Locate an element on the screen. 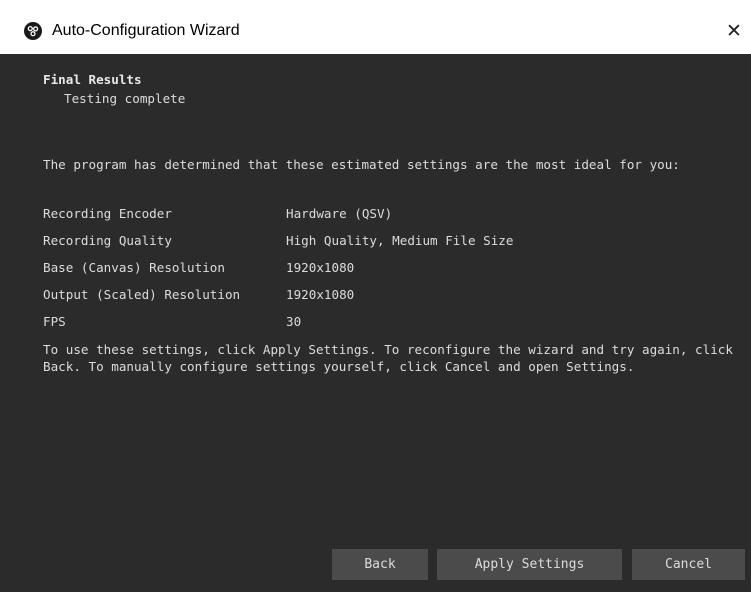  row-value-base-resolution: 1920x1080 is located at coordinates (320, 267).